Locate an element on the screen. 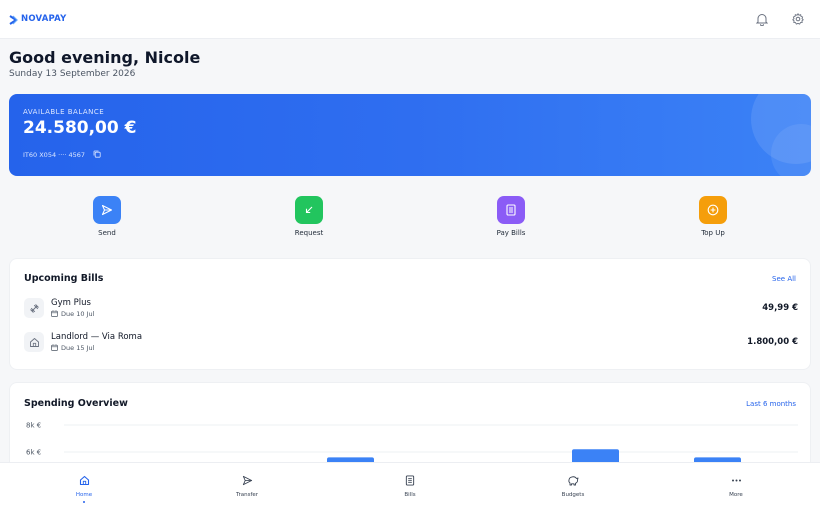  nav-item-bills: Bills is located at coordinates (410, 484).